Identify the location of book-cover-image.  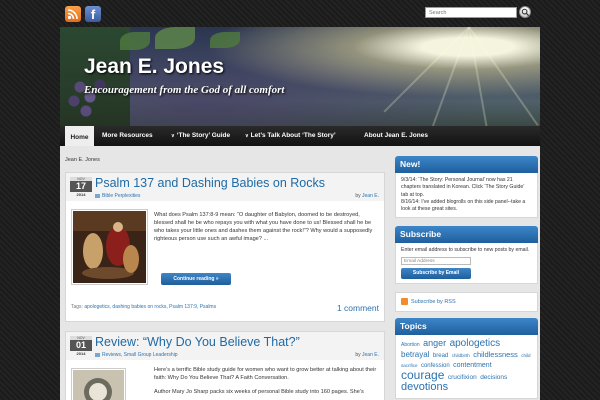
(98, 385).